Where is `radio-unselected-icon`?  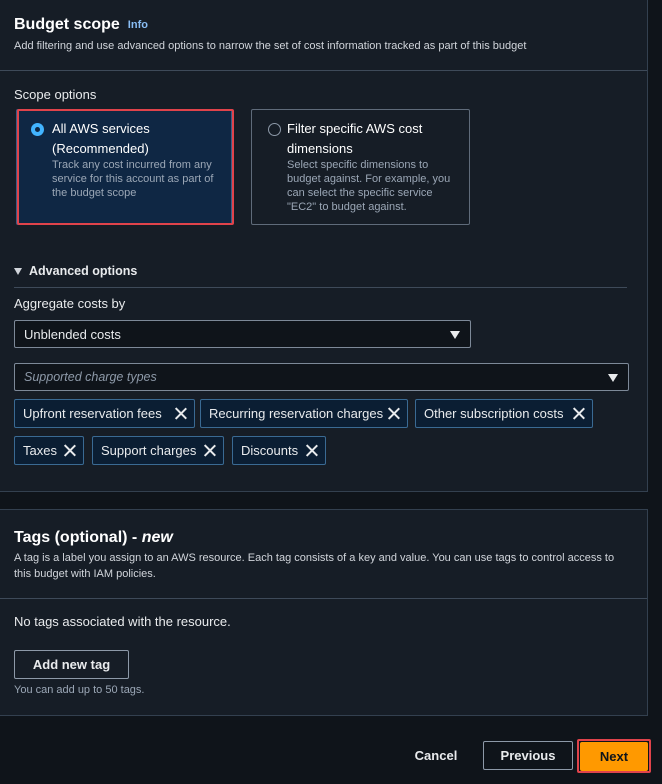 radio-unselected-icon is located at coordinates (274, 129).